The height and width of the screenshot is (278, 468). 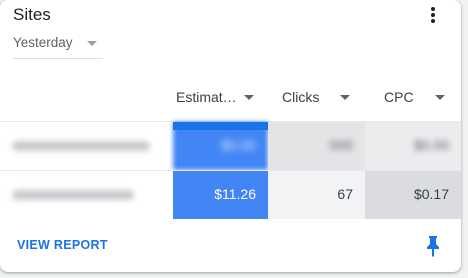 I want to click on column-header-clicks: Clicks, so click(x=316, y=98).